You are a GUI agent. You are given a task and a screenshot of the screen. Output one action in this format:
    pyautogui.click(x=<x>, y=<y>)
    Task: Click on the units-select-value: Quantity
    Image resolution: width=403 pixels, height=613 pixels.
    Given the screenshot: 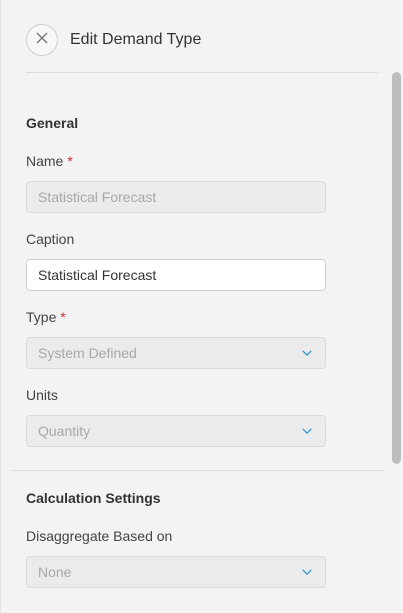 What is the action you would take?
    pyautogui.click(x=64, y=431)
    